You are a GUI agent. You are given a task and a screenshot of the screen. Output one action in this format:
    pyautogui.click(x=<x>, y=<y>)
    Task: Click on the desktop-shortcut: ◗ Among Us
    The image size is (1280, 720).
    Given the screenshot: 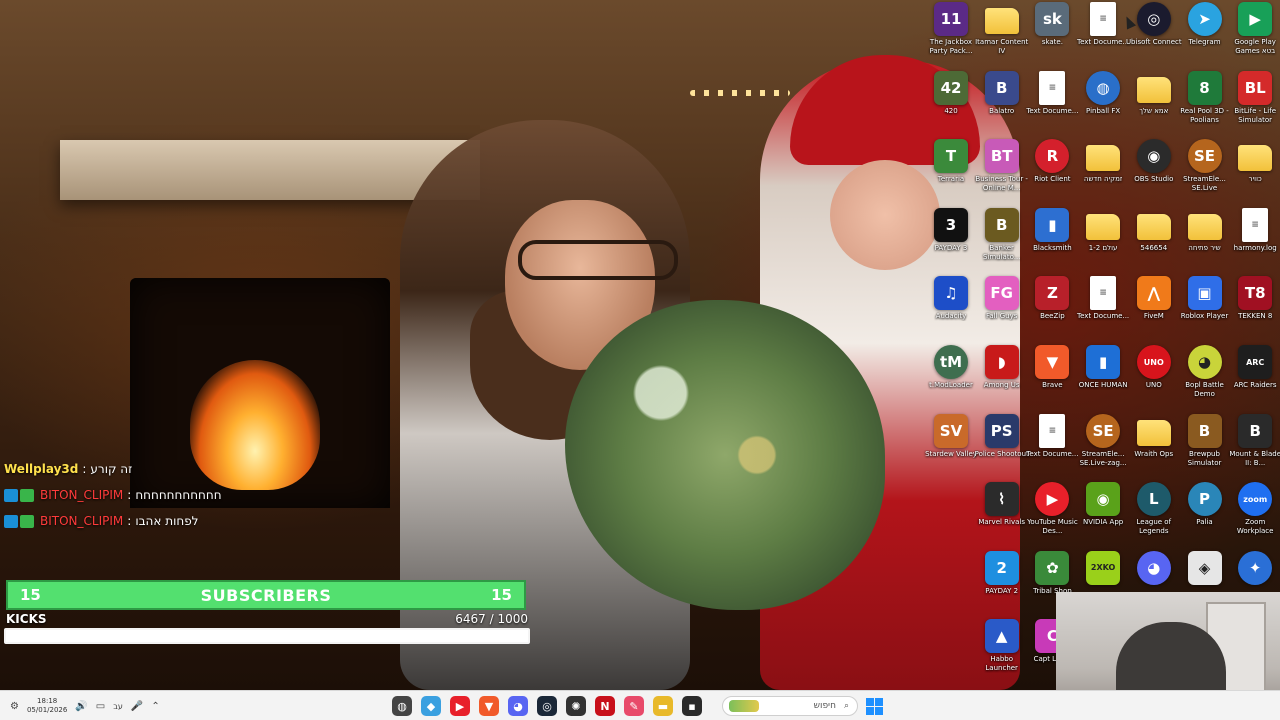 What is the action you would take?
    pyautogui.click(x=1002, y=378)
    